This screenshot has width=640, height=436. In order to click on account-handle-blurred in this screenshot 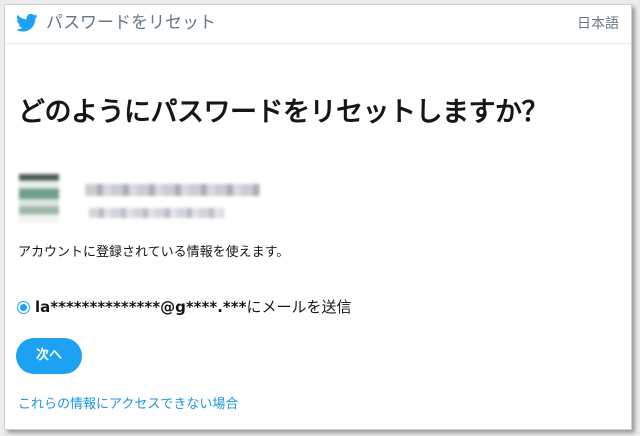, I will do `click(156, 213)`.